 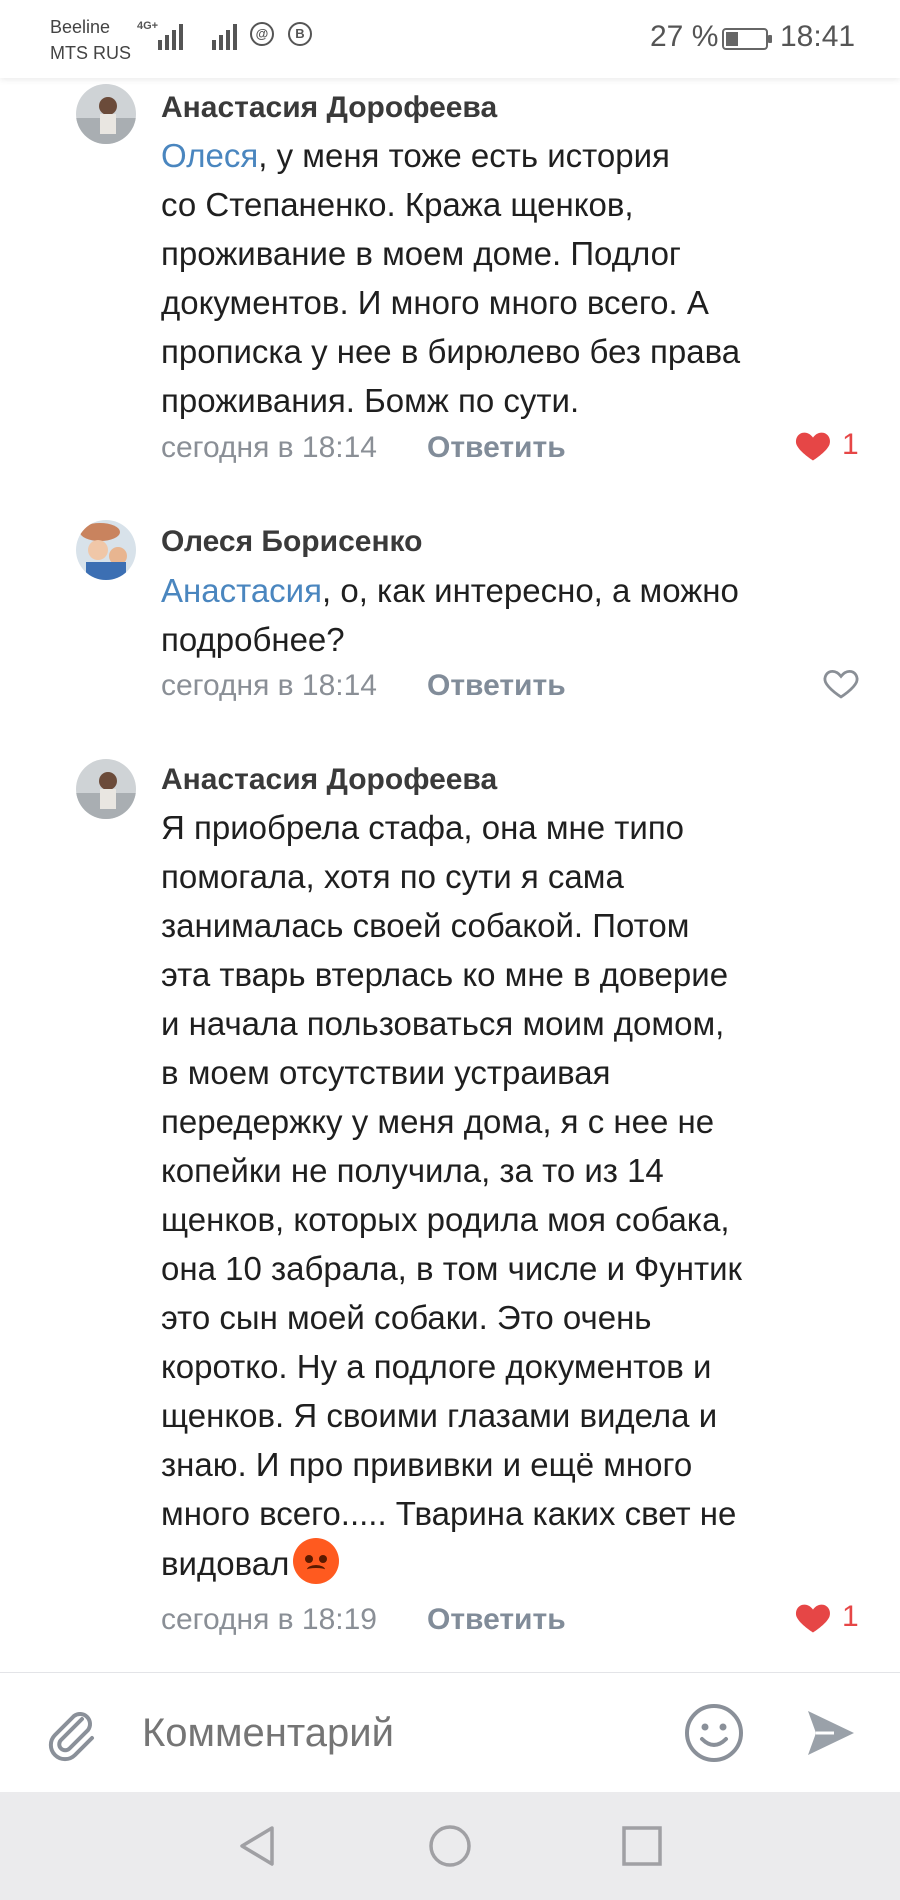 I want to click on comment-line: щенков, которых родила моя собака,, so click(x=445, y=1219).